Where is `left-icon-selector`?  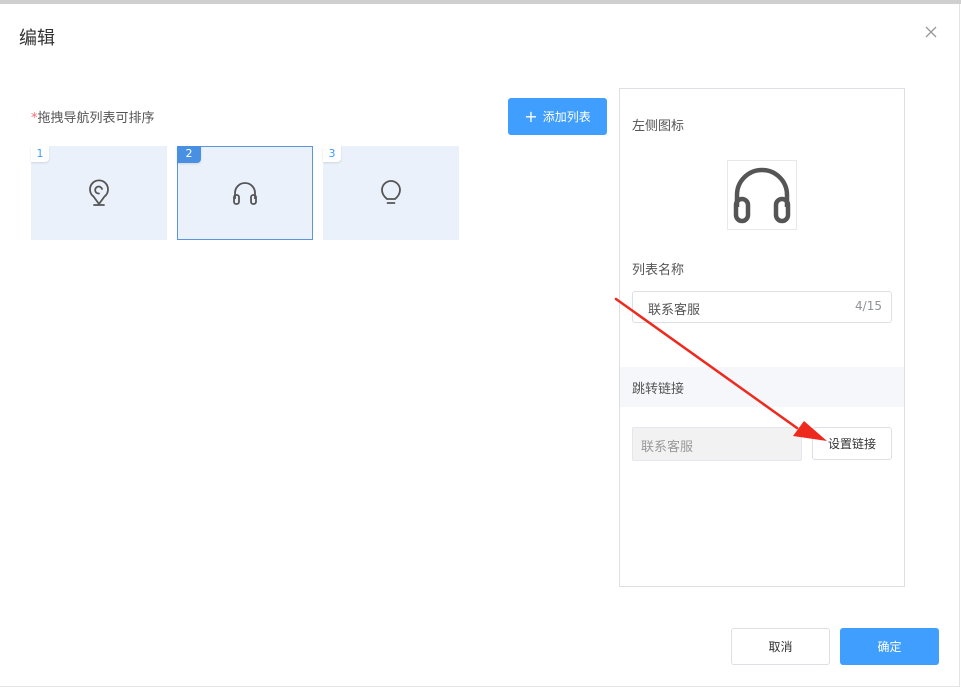 left-icon-selector is located at coordinates (762, 195).